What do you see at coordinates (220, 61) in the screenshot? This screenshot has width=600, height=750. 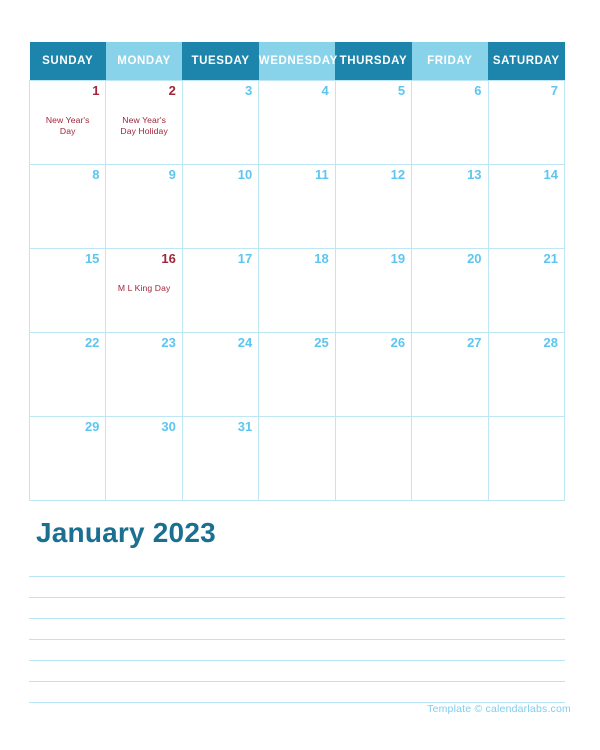 I see `weekday-header-tuesday: TUESDAY` at bounding box center [220, 61].